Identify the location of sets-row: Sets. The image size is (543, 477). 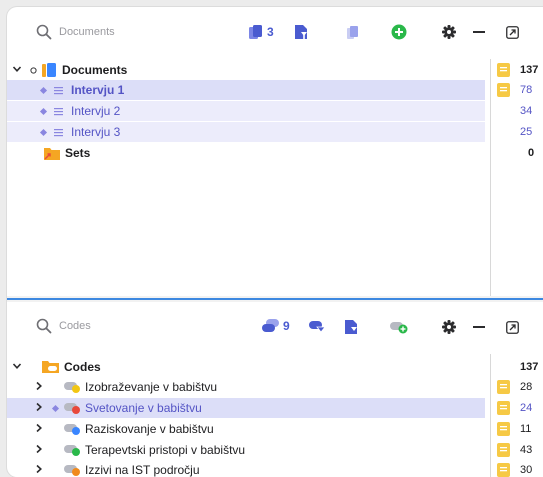
(246, 153).